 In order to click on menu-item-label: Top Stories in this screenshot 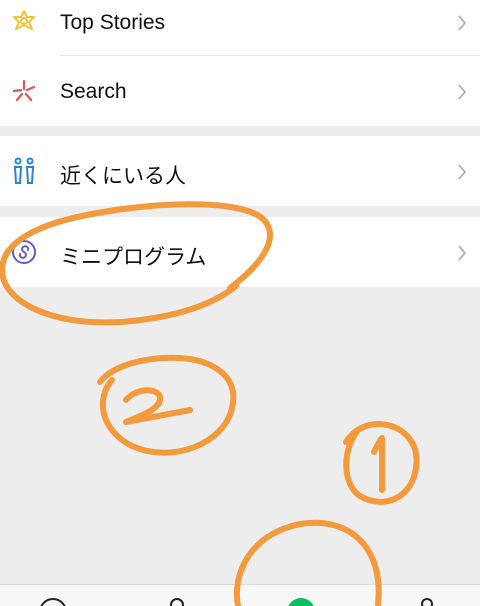, I will do `click(113, 22)`.